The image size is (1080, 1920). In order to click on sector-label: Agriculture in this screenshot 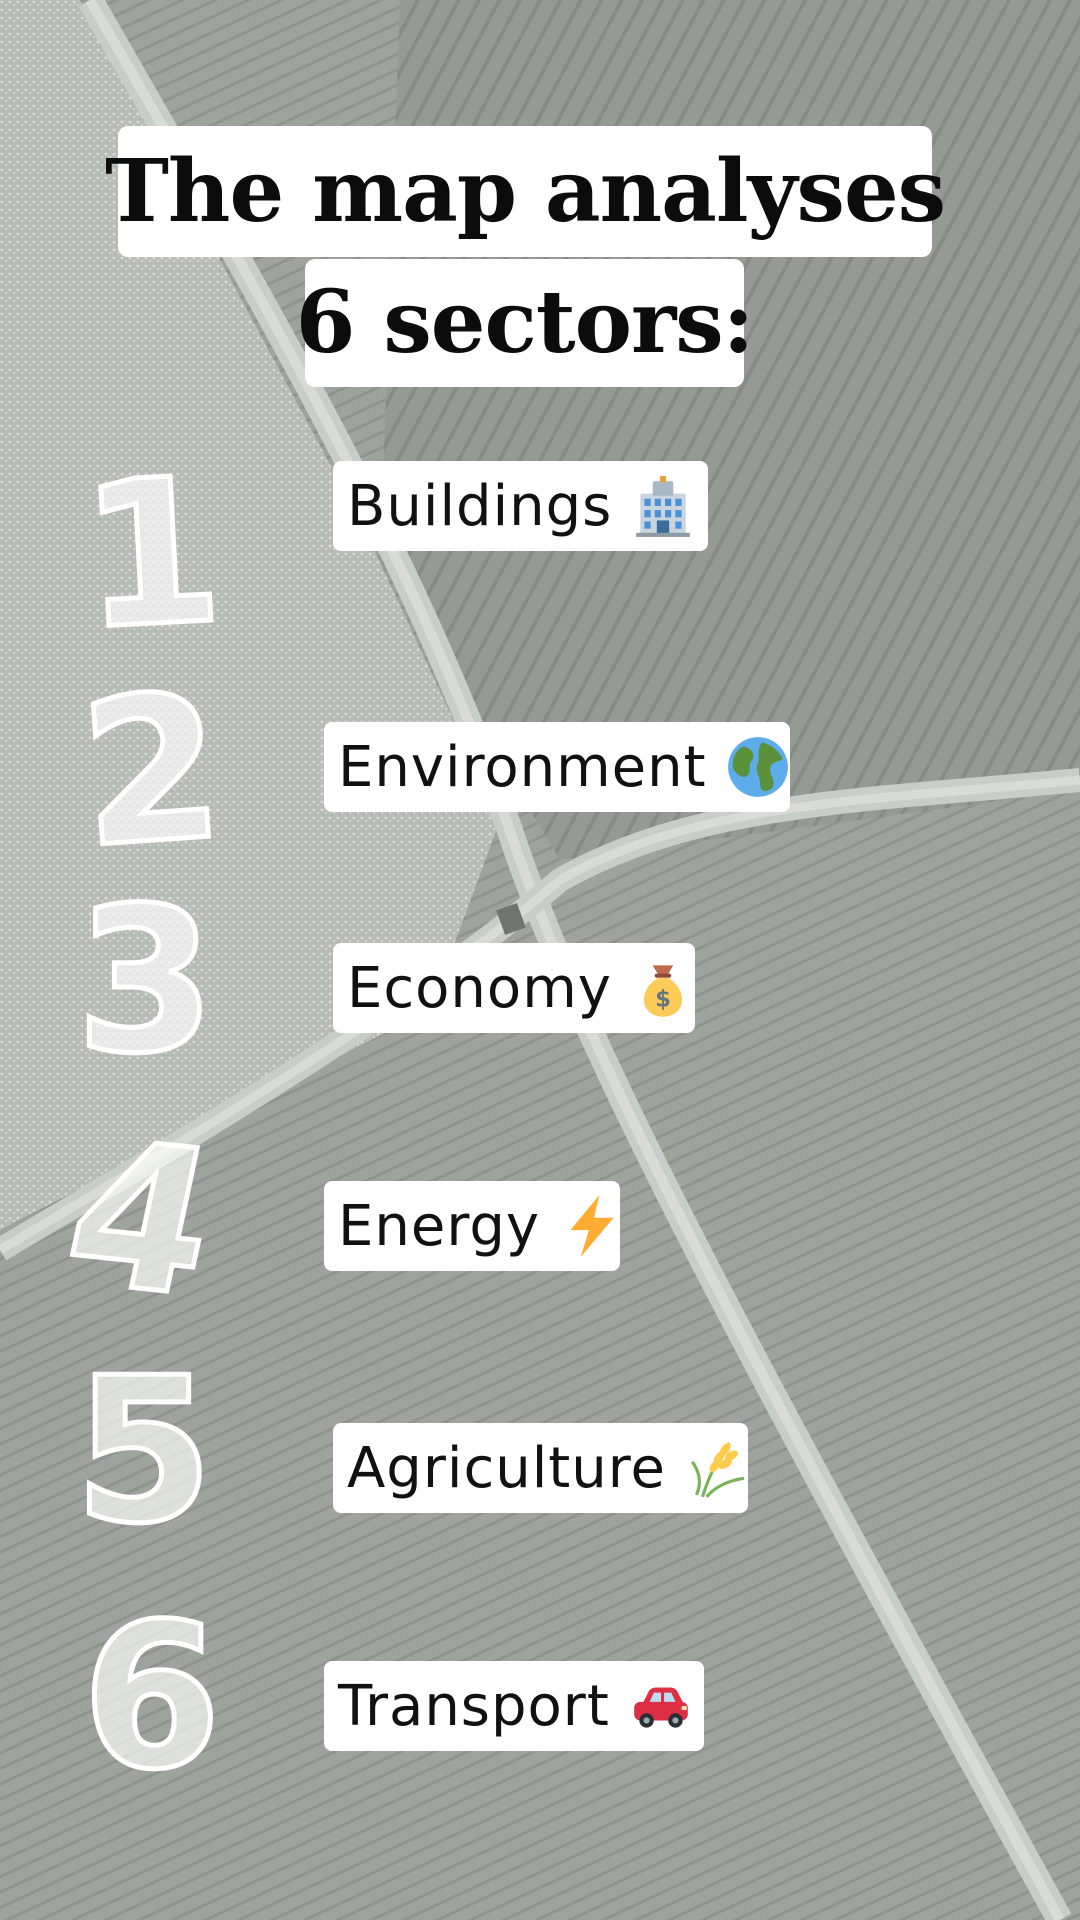, I will do `click(506, 1468)`.